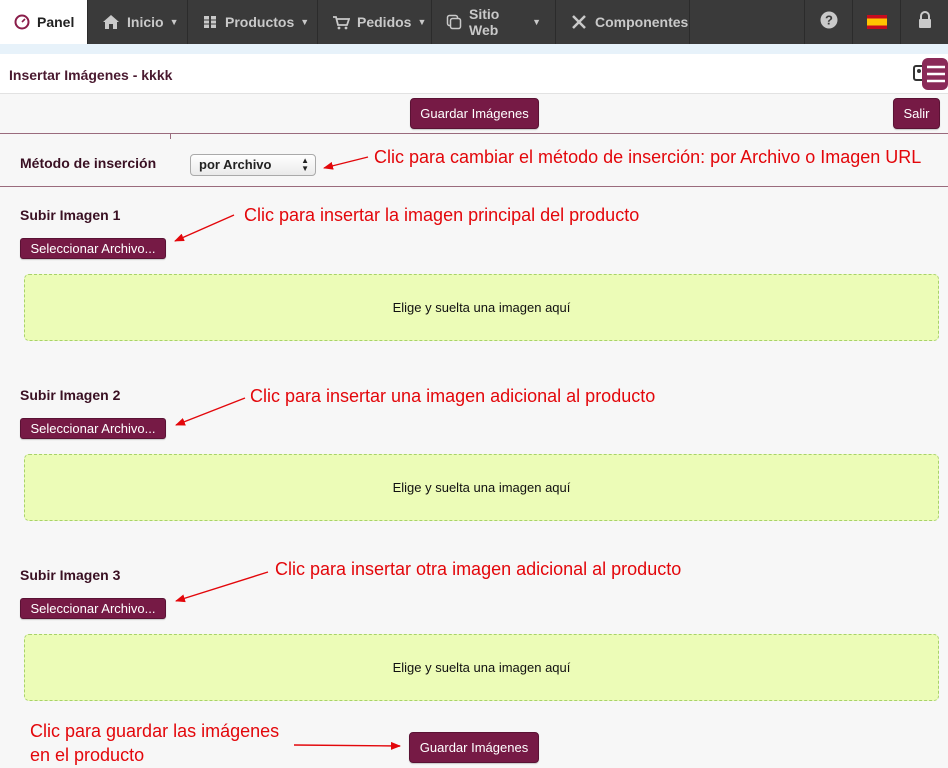  I want to click on info-strip, so click(474, 49).